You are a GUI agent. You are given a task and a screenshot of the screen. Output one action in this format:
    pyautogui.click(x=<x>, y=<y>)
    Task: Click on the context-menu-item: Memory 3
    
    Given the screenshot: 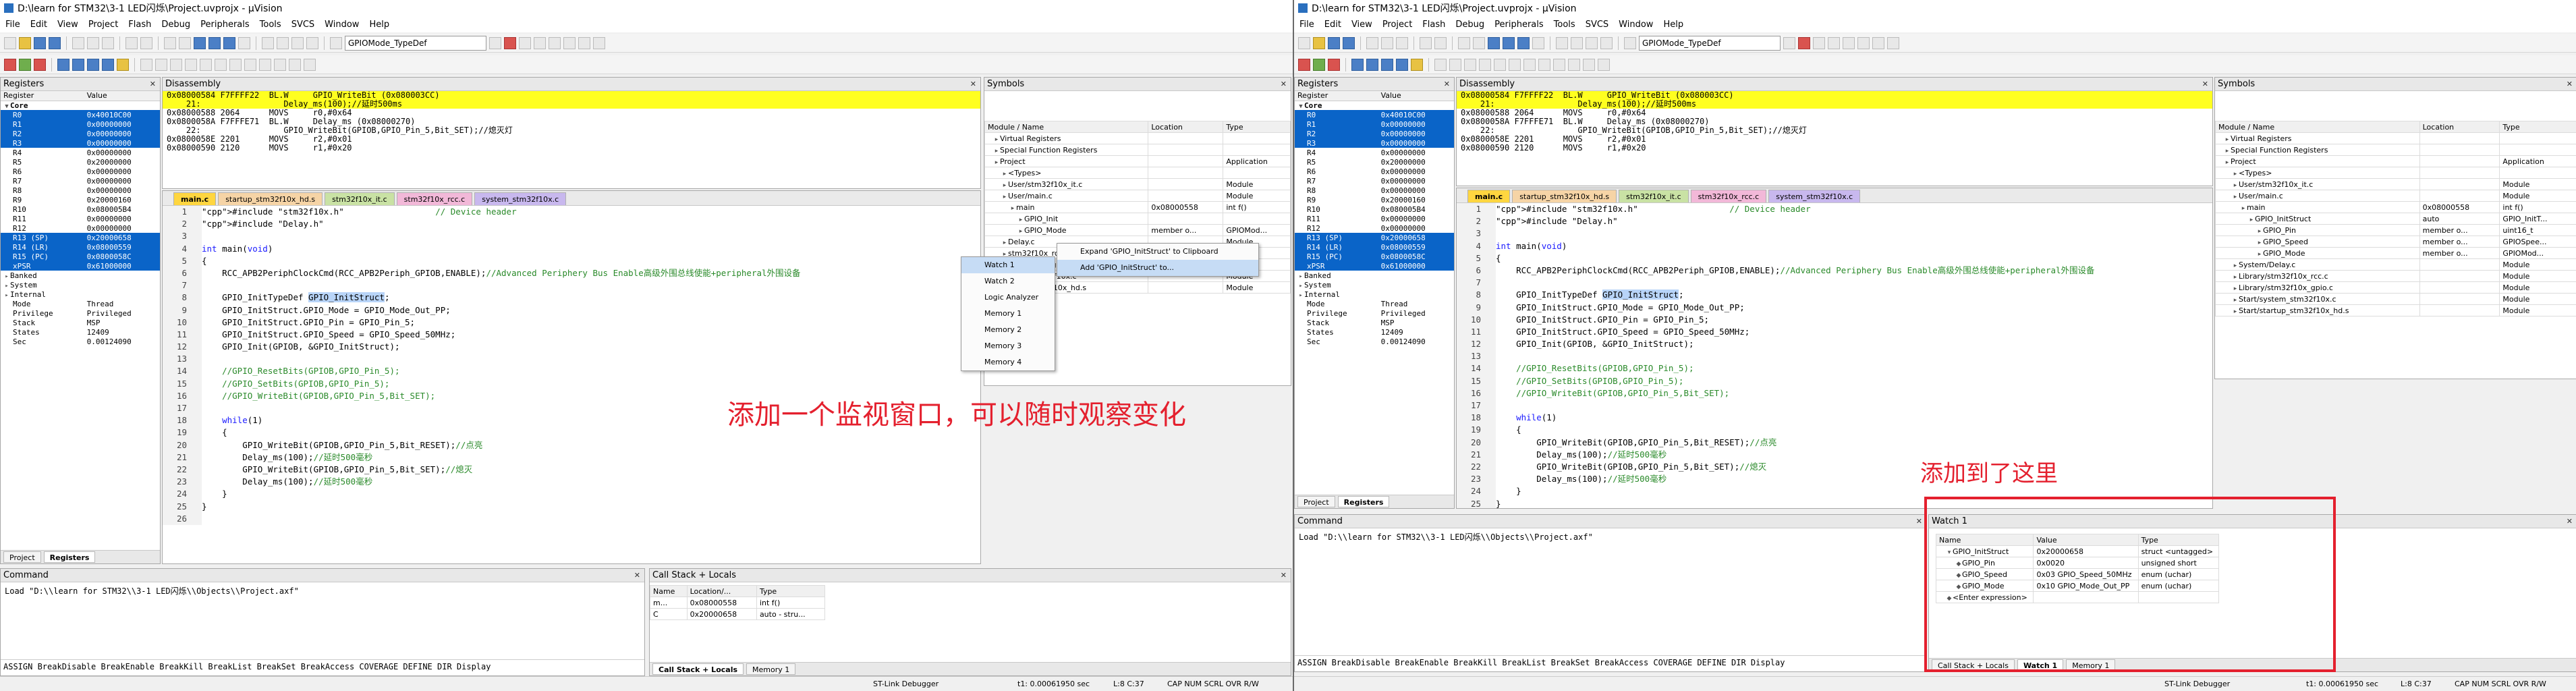 What is the action you would take?
    pyautogui.click(x=1008, y=346)
    